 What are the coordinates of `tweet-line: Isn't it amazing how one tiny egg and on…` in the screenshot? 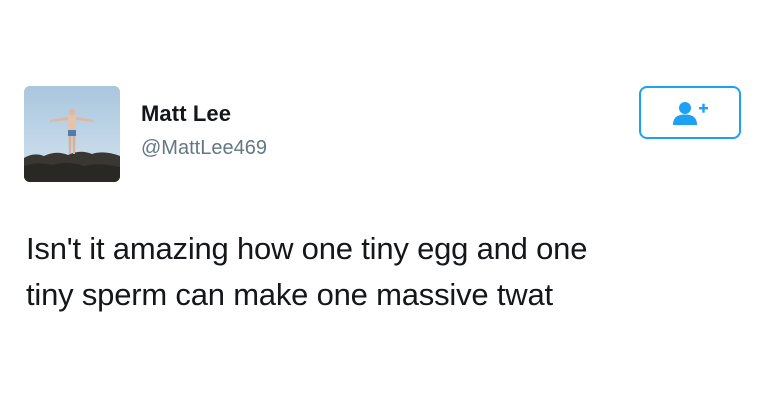 It's located at (307, 248).